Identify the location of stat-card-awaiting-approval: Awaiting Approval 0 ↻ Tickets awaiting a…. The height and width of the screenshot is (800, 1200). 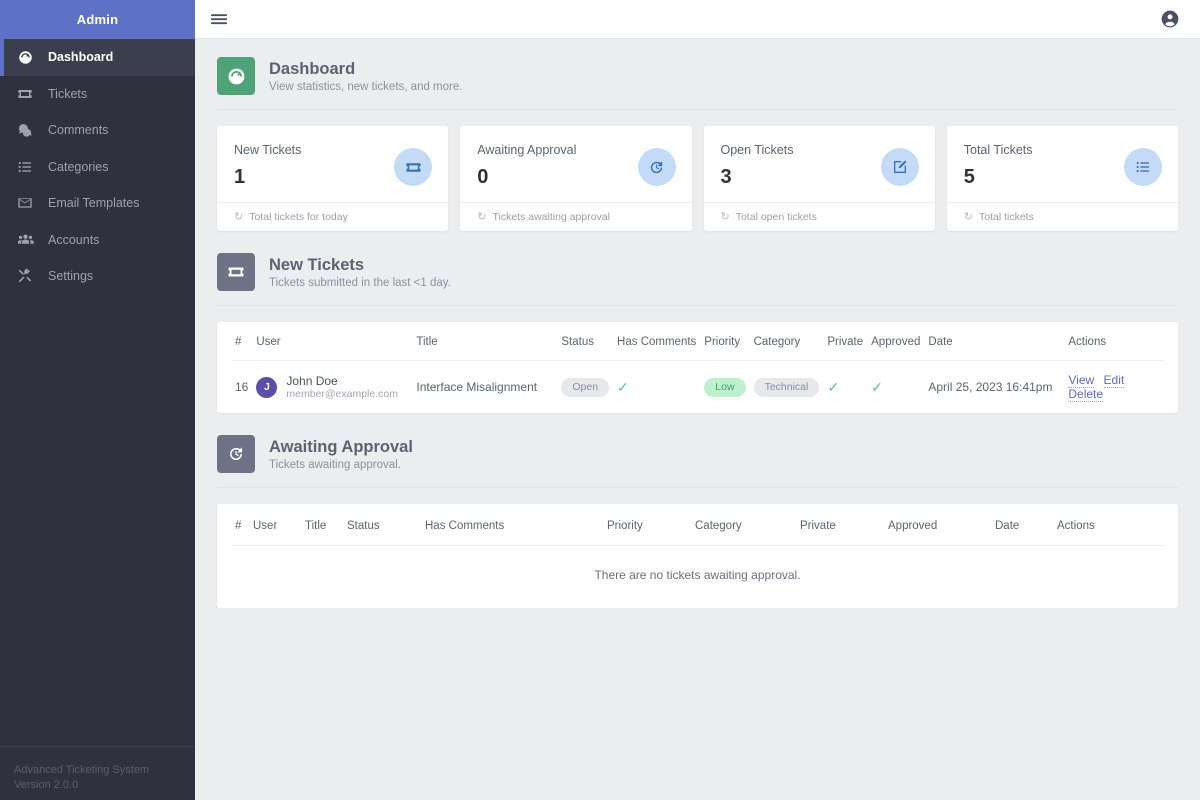
(576, 178).